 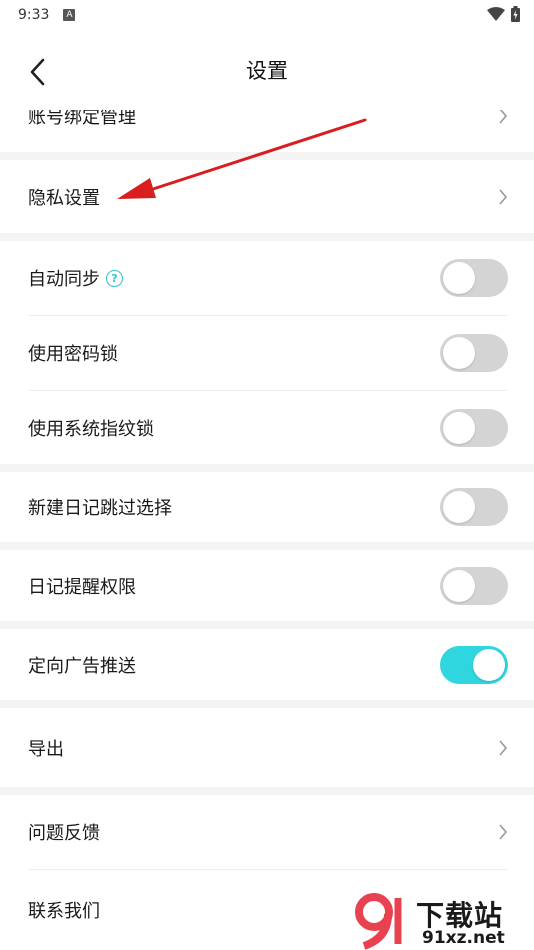 I want to click on chevron-left-icon, so click(x=37, y=72).